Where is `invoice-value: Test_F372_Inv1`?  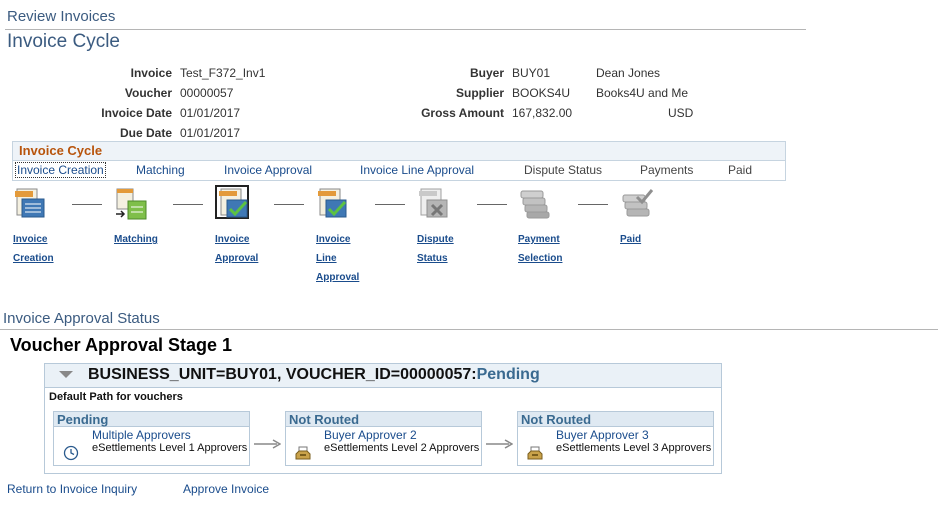
invoice-value: Test_F372_Inv1 is located at coordinates (223, 73).